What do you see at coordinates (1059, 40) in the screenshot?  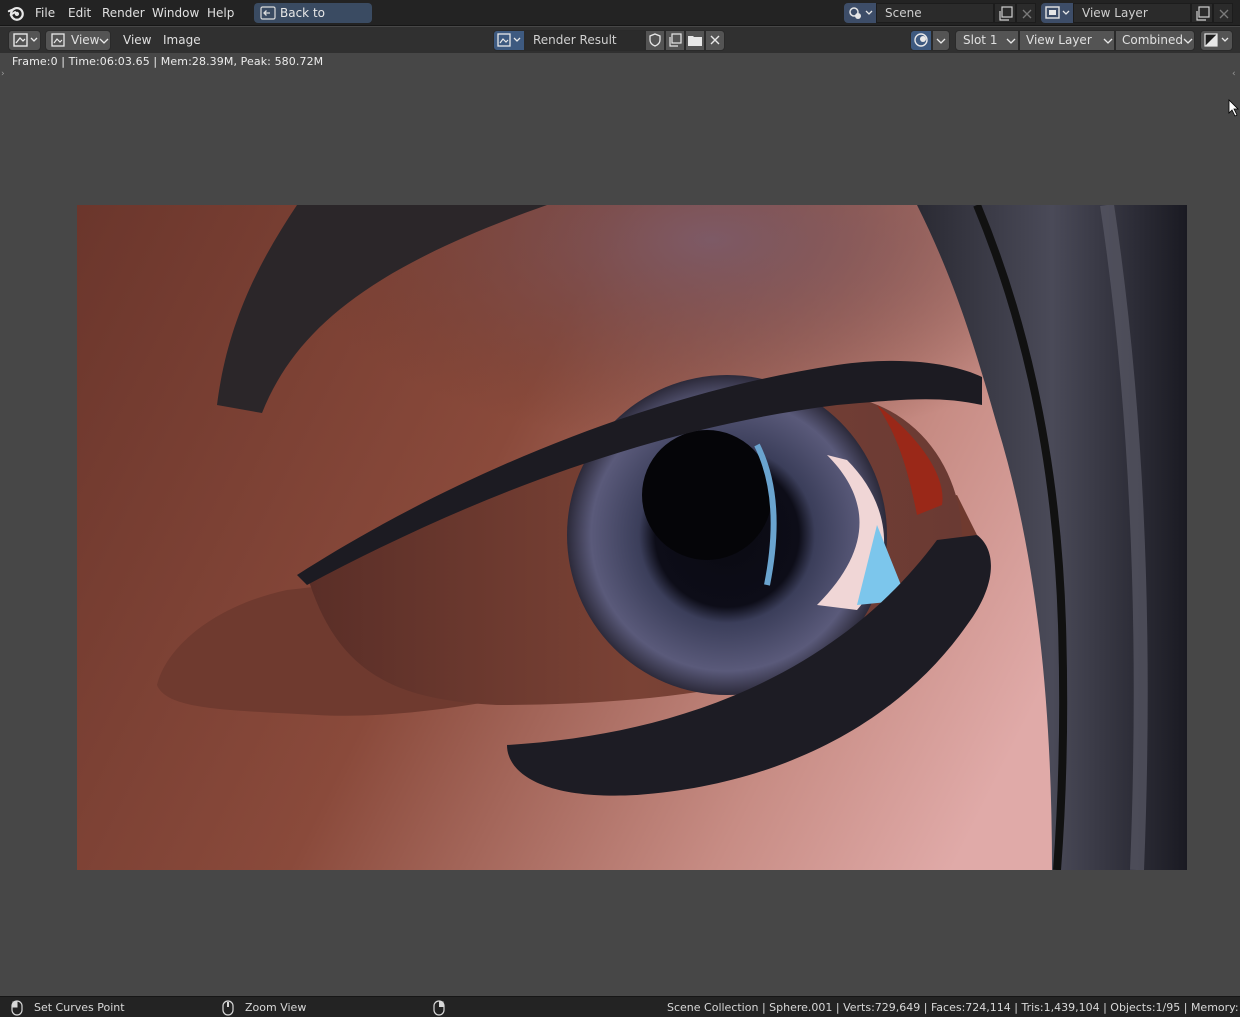 I see `view-layer-label: View Layer` at bounding box center [1059, 40].